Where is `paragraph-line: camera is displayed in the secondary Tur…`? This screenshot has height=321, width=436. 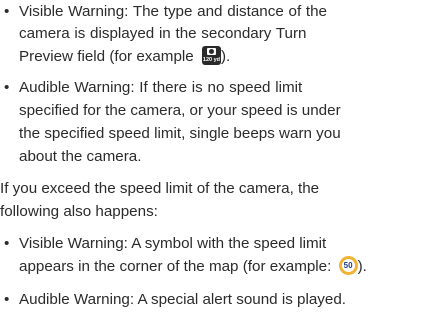 paragraph-line: camera is displayed in the secondary Tur… is located at coordinates (163, 33).